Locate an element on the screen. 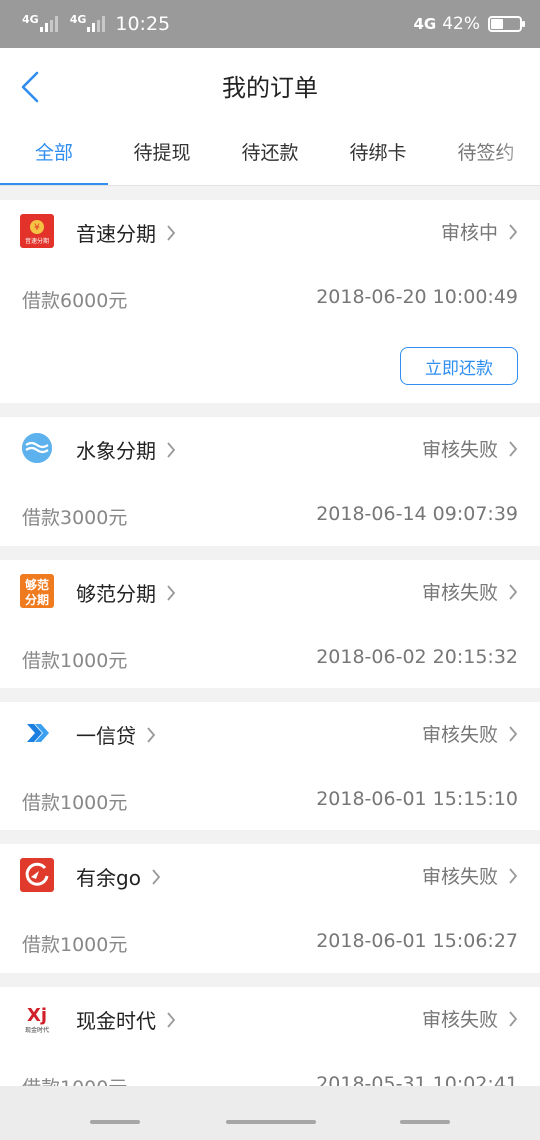  lender-name: 一信贷 is located at coordinates (116, 734).